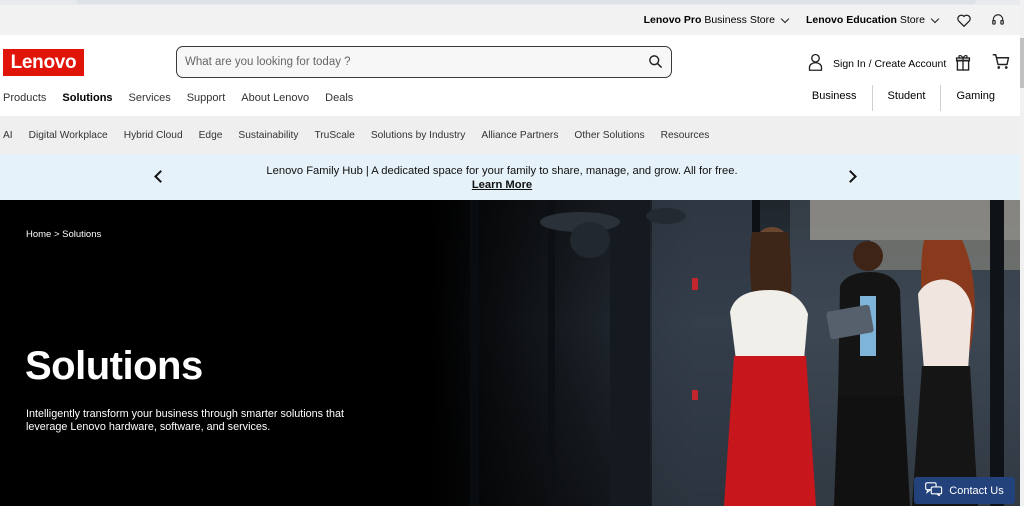 This screenshot has width=1024, height=506. I want to click on subnav-other-solutions: Other Solutions, so click(609, 135).